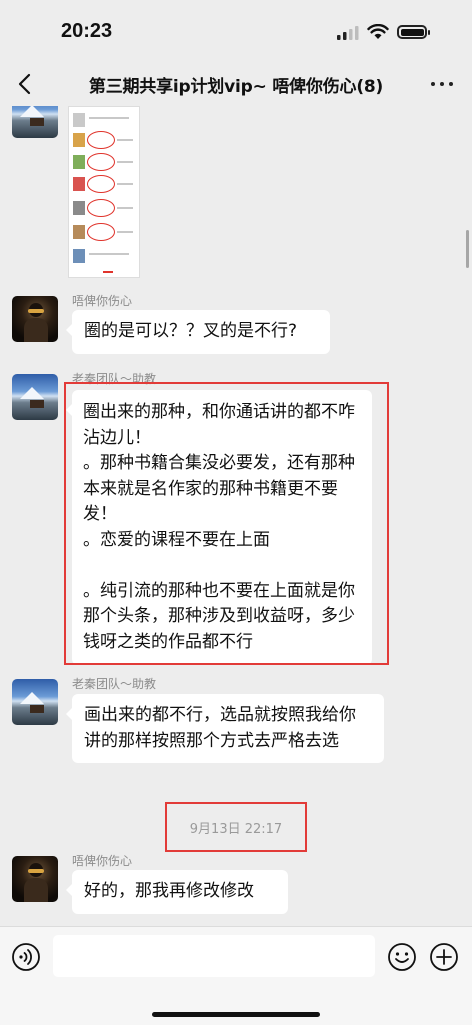 The height and width of the screenshot is (1025, 472). I want to click on highlight-box, so click(236, 827).